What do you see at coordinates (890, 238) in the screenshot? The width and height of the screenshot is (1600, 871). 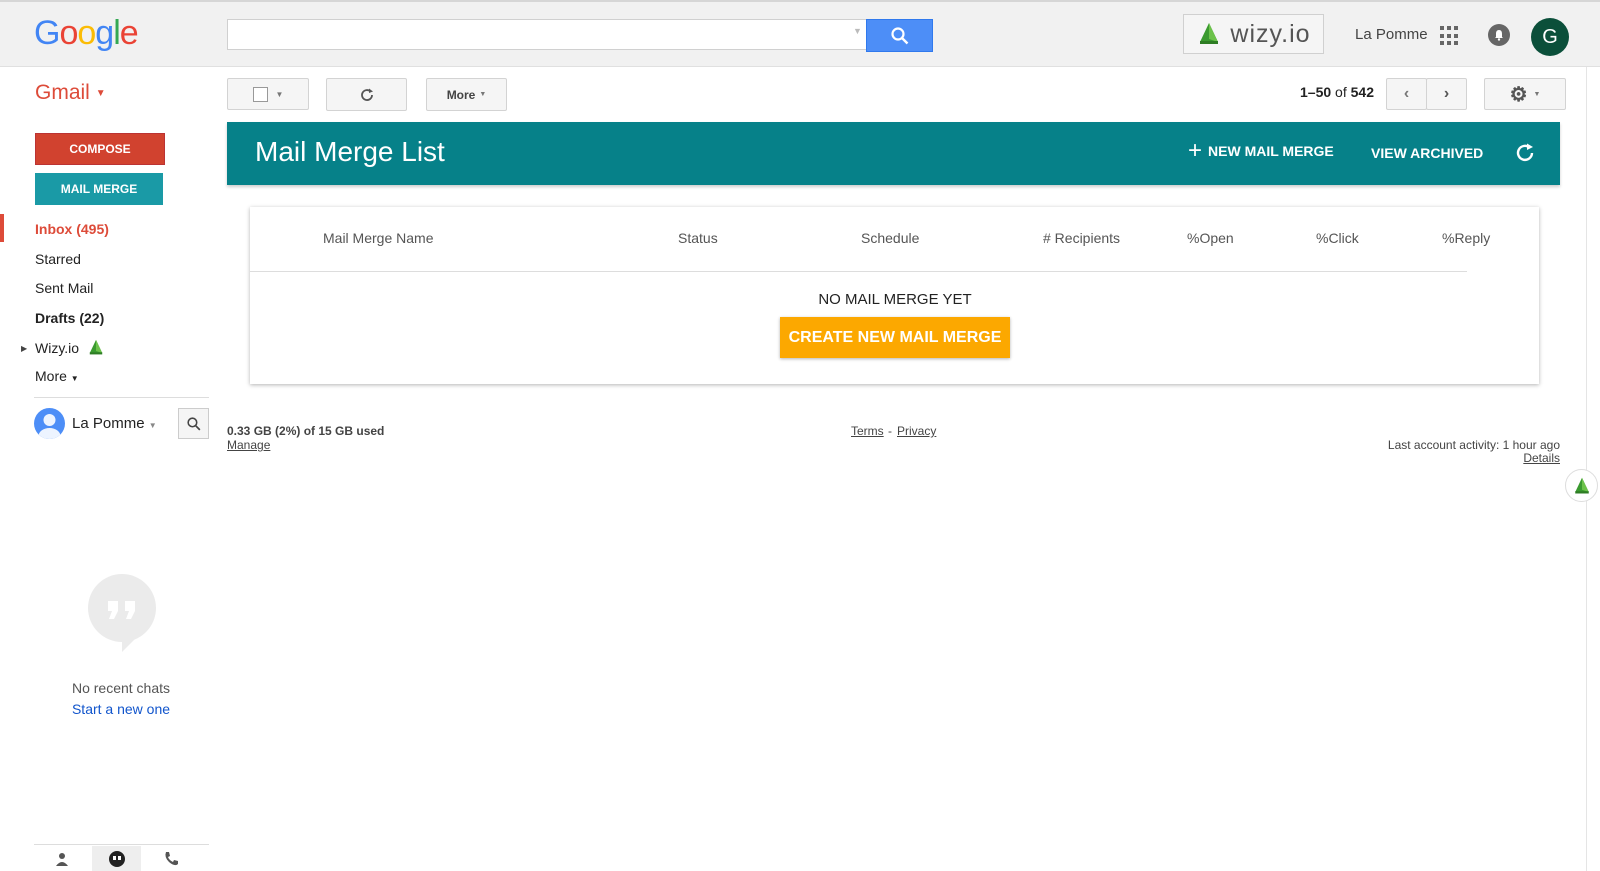 I see `column-header-schedule: Schedule` at bounding box center [890, 238].